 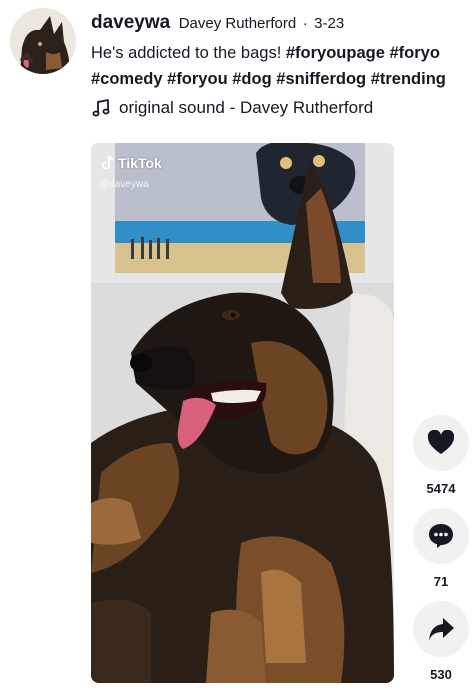 What do you see at coordinates (127, 79) in the screenshot?
I see `hashtag-link: #comedy` at bounding box center [127, 79].